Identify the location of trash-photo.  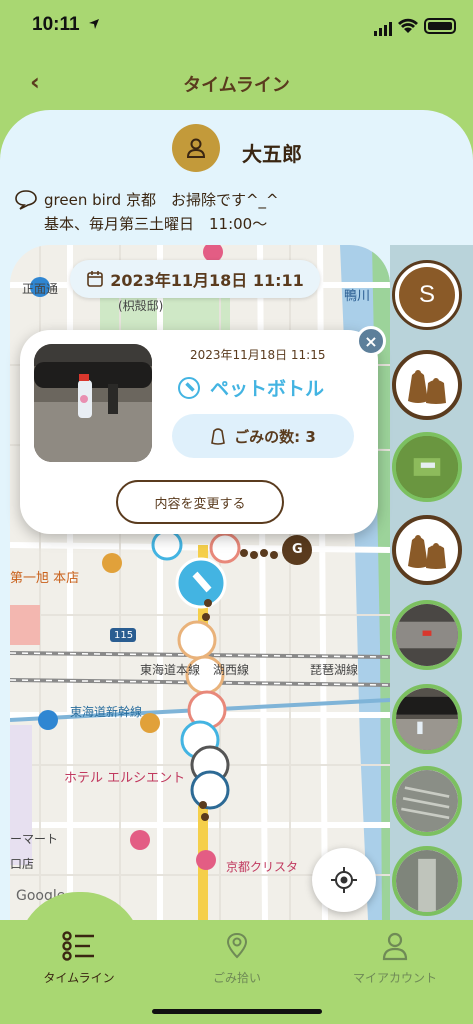
(93, 403).